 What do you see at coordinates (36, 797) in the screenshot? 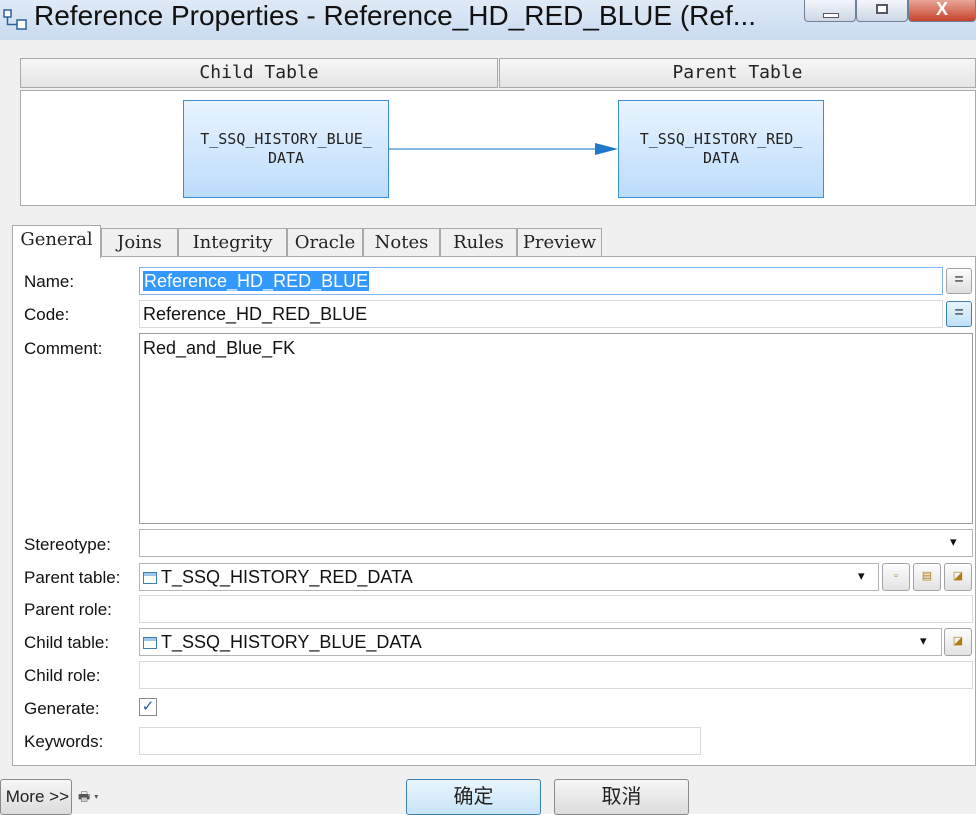
I see `more-button: More >>` at bounding box center [36, 797].